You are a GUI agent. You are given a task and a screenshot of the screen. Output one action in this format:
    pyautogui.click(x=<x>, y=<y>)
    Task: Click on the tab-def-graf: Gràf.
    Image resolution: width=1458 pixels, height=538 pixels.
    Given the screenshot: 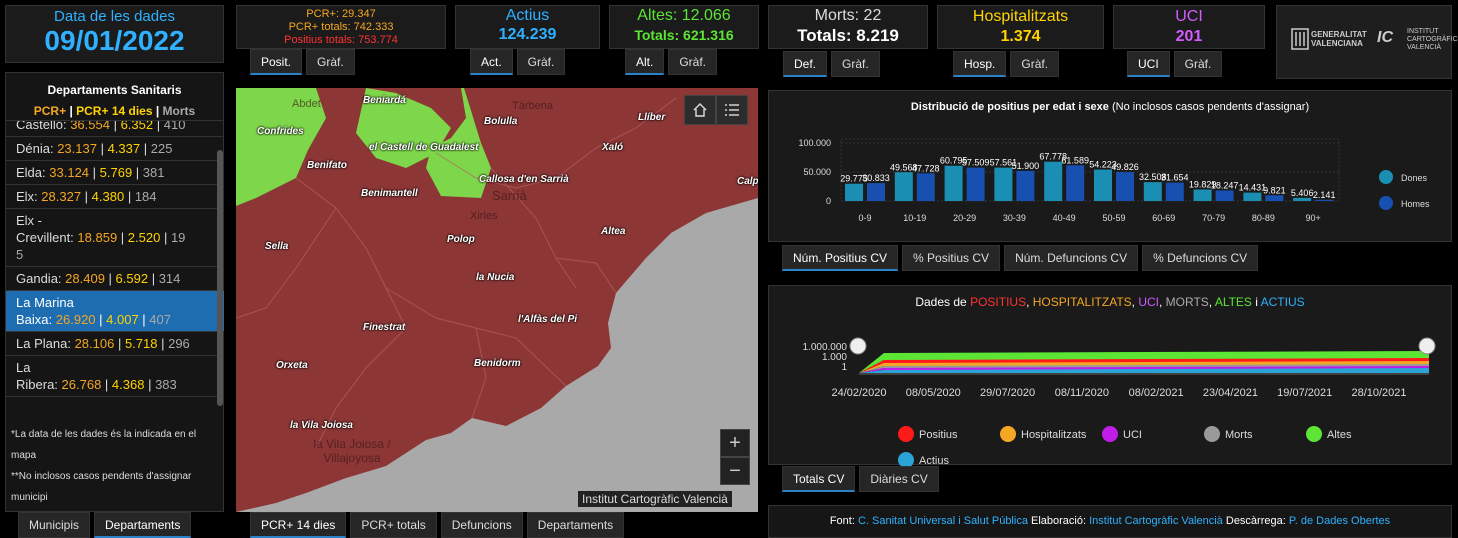 What is the action you would take?
    pyautogui.click(x=855, y=64)
    